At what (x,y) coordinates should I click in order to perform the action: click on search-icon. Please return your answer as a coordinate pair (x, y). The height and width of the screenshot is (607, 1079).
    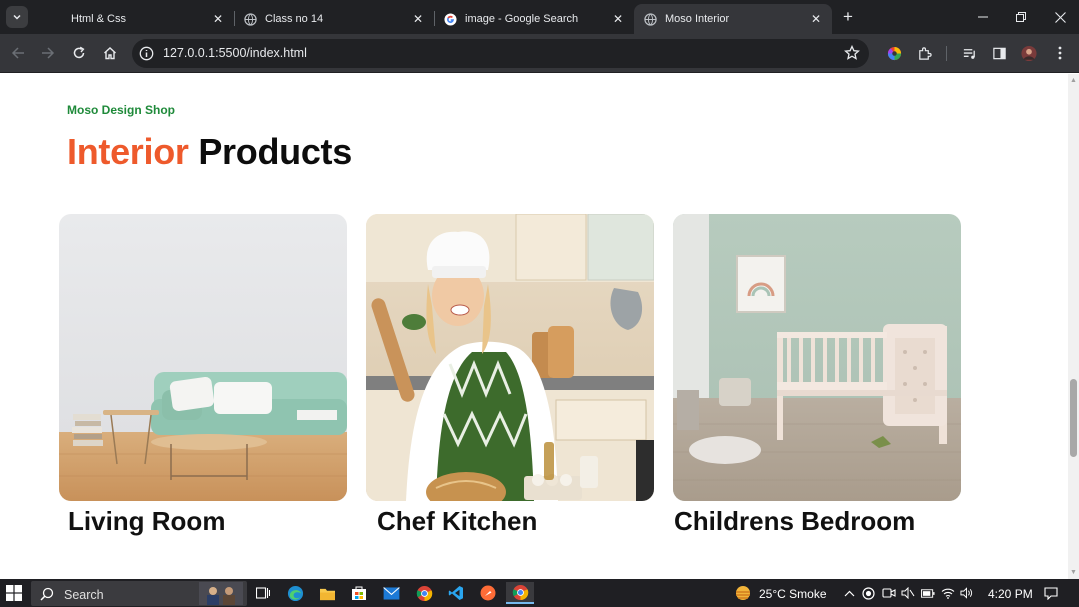
    Looking at the image, I should click on (47, 594).